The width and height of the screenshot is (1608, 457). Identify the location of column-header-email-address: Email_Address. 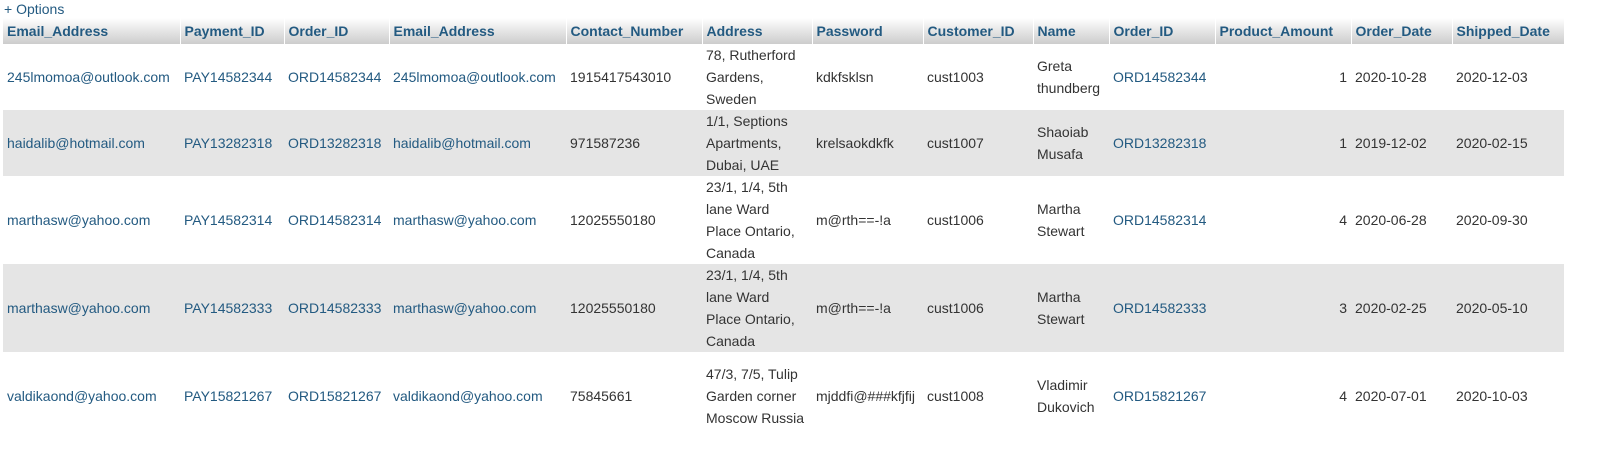
(92, 31).